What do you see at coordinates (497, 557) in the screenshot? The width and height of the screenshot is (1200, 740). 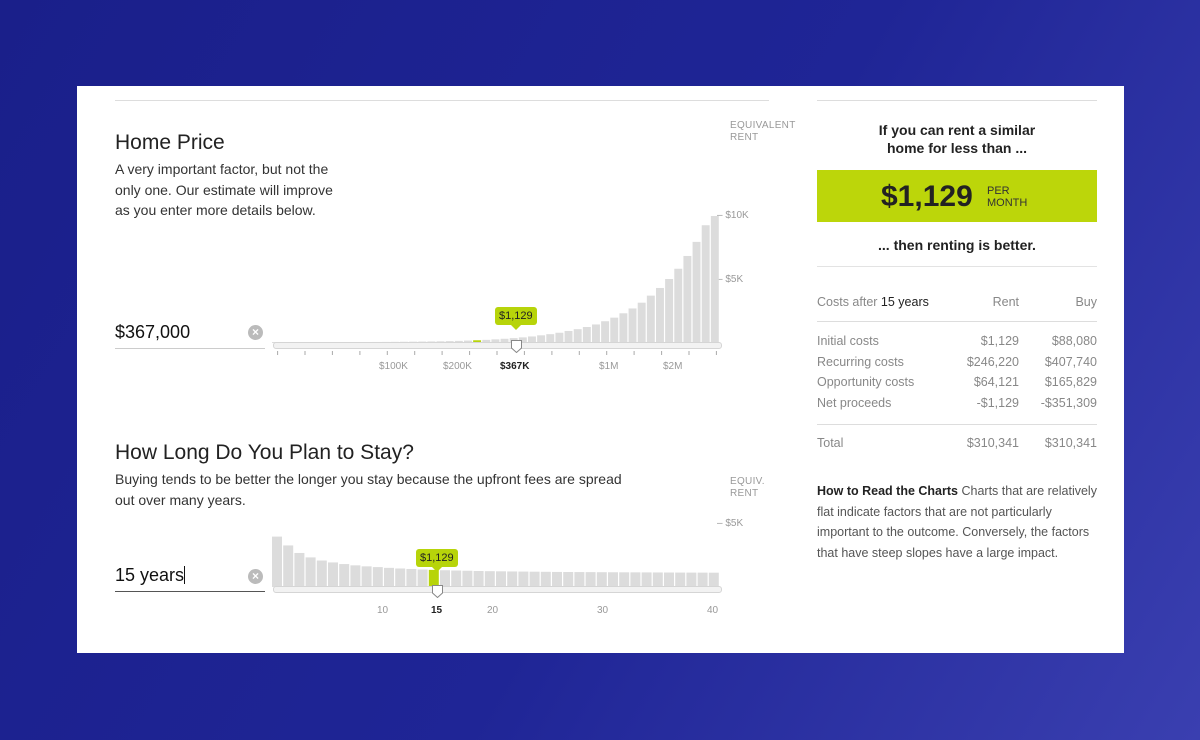 I see `stay-chart` at bounding box center [497, 557].